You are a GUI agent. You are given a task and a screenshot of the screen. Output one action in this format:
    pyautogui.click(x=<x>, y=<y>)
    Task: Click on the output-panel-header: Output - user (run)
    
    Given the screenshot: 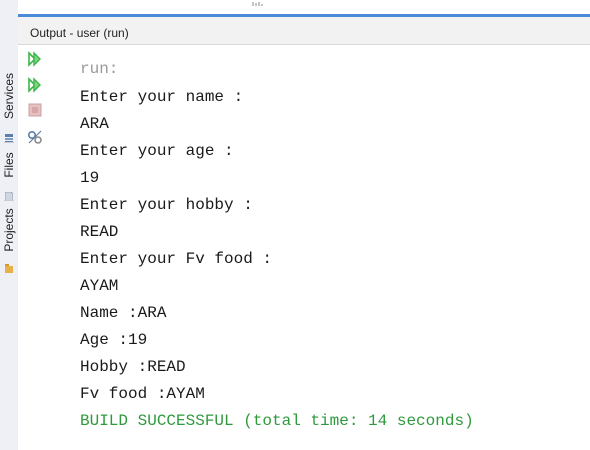 What is the action you would take?
    pyautogui.click(x=304, y=31)
    